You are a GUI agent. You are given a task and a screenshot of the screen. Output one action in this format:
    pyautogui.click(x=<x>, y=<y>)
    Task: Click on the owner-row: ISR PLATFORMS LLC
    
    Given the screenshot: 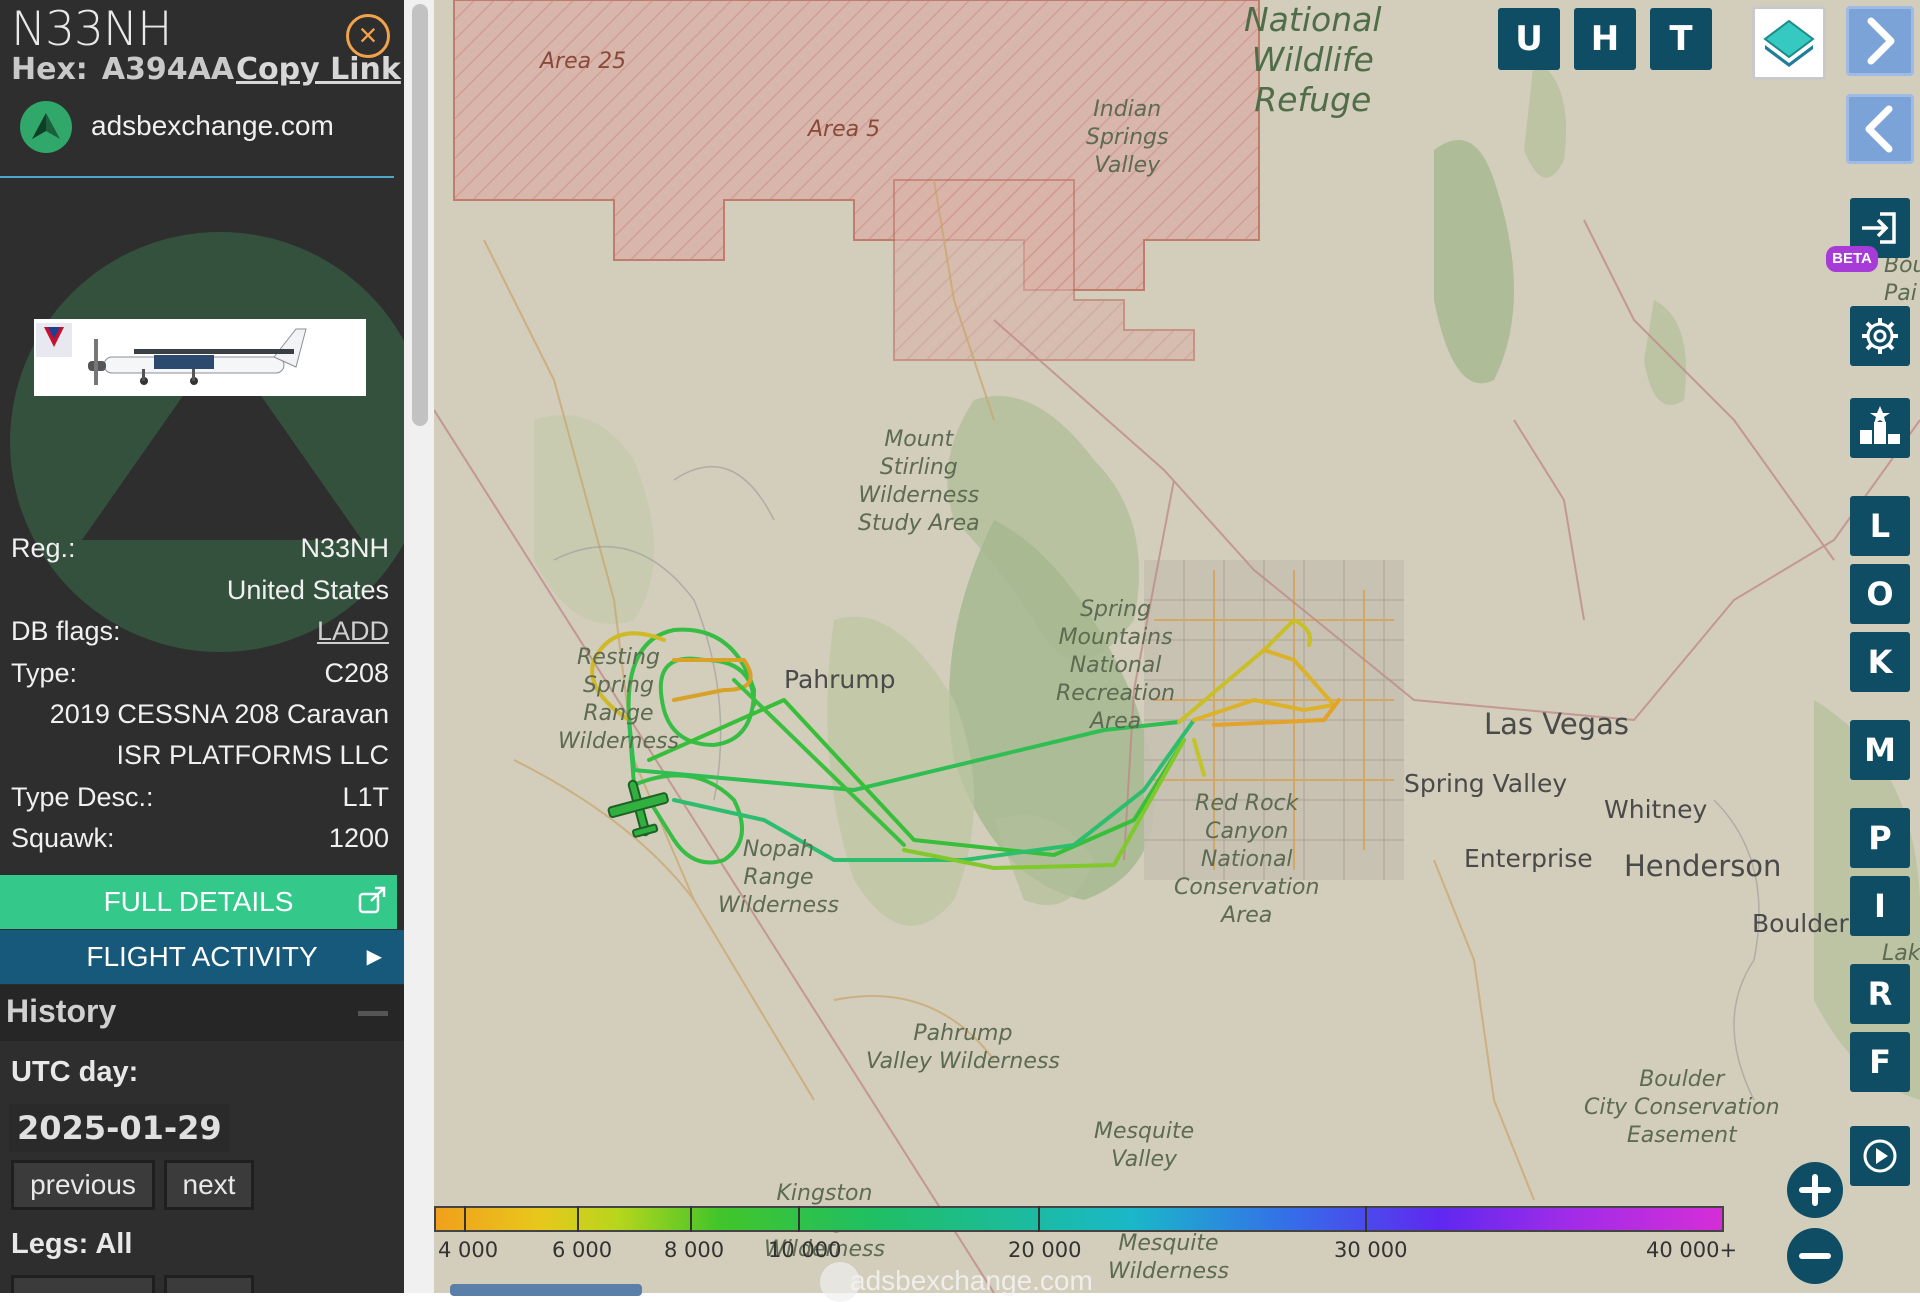 What is the action you would take?
    pyautogui.click(x=200, y=757)
    